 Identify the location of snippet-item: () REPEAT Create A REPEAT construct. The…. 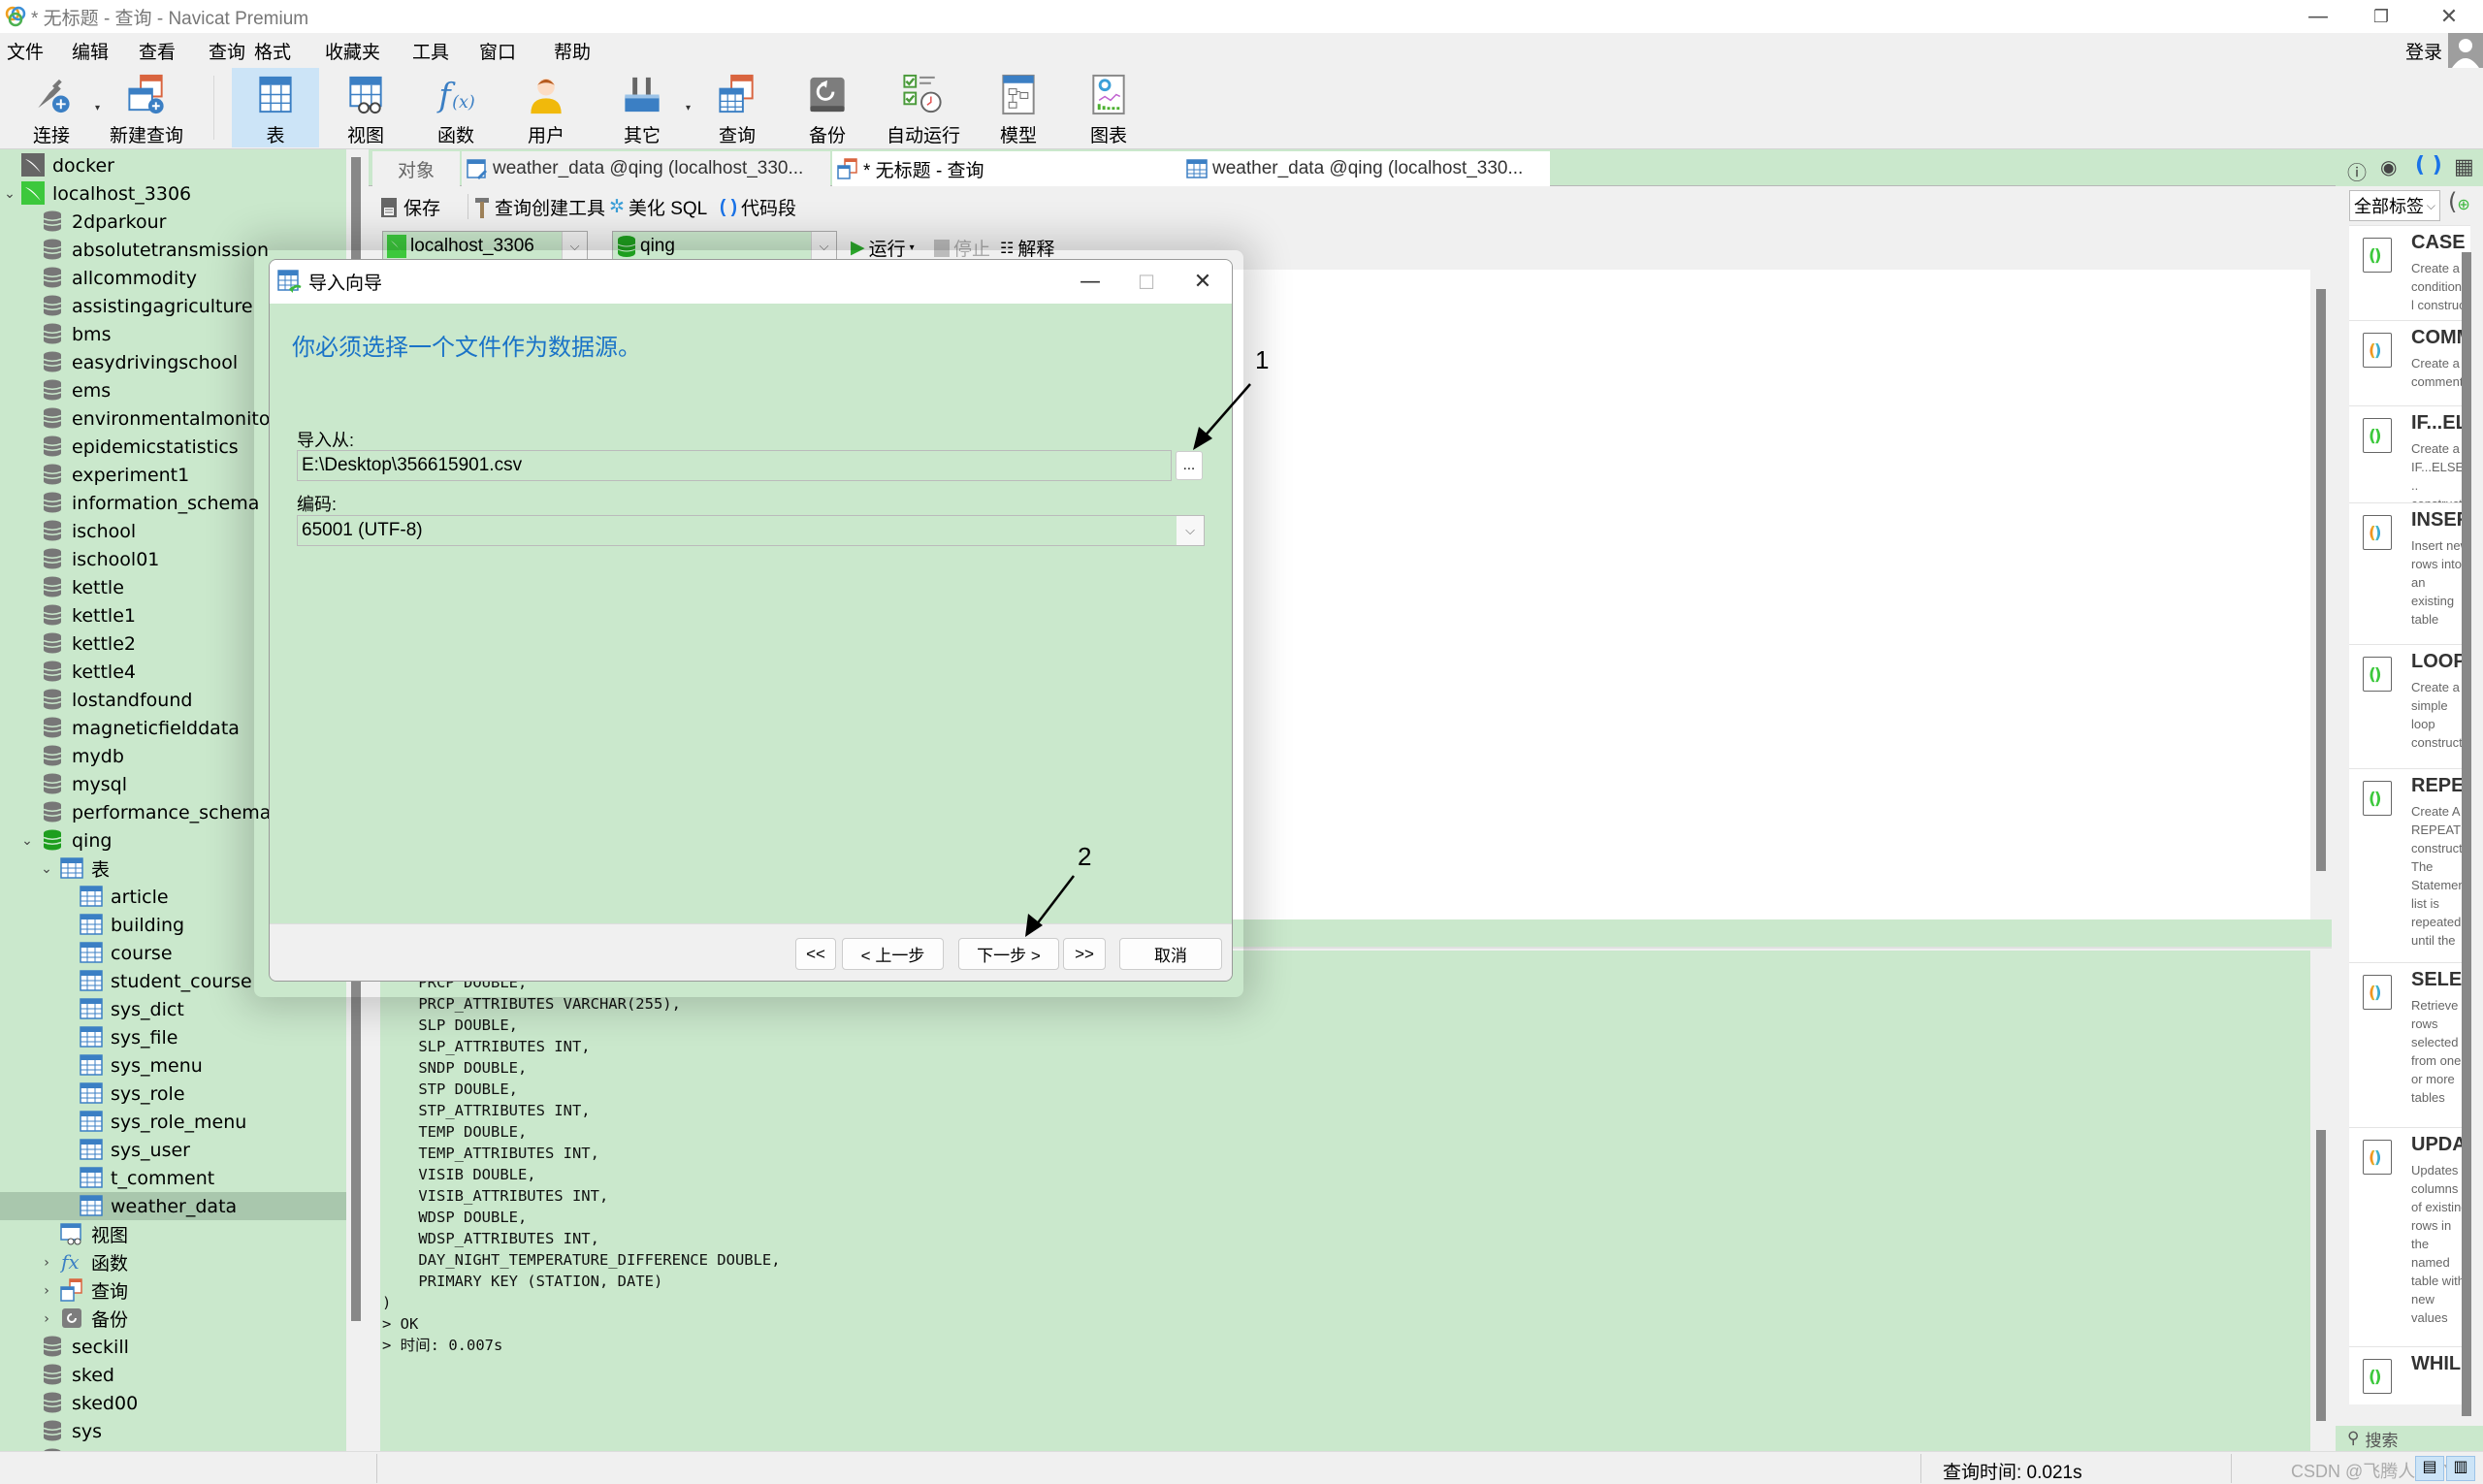
(2410, 865).